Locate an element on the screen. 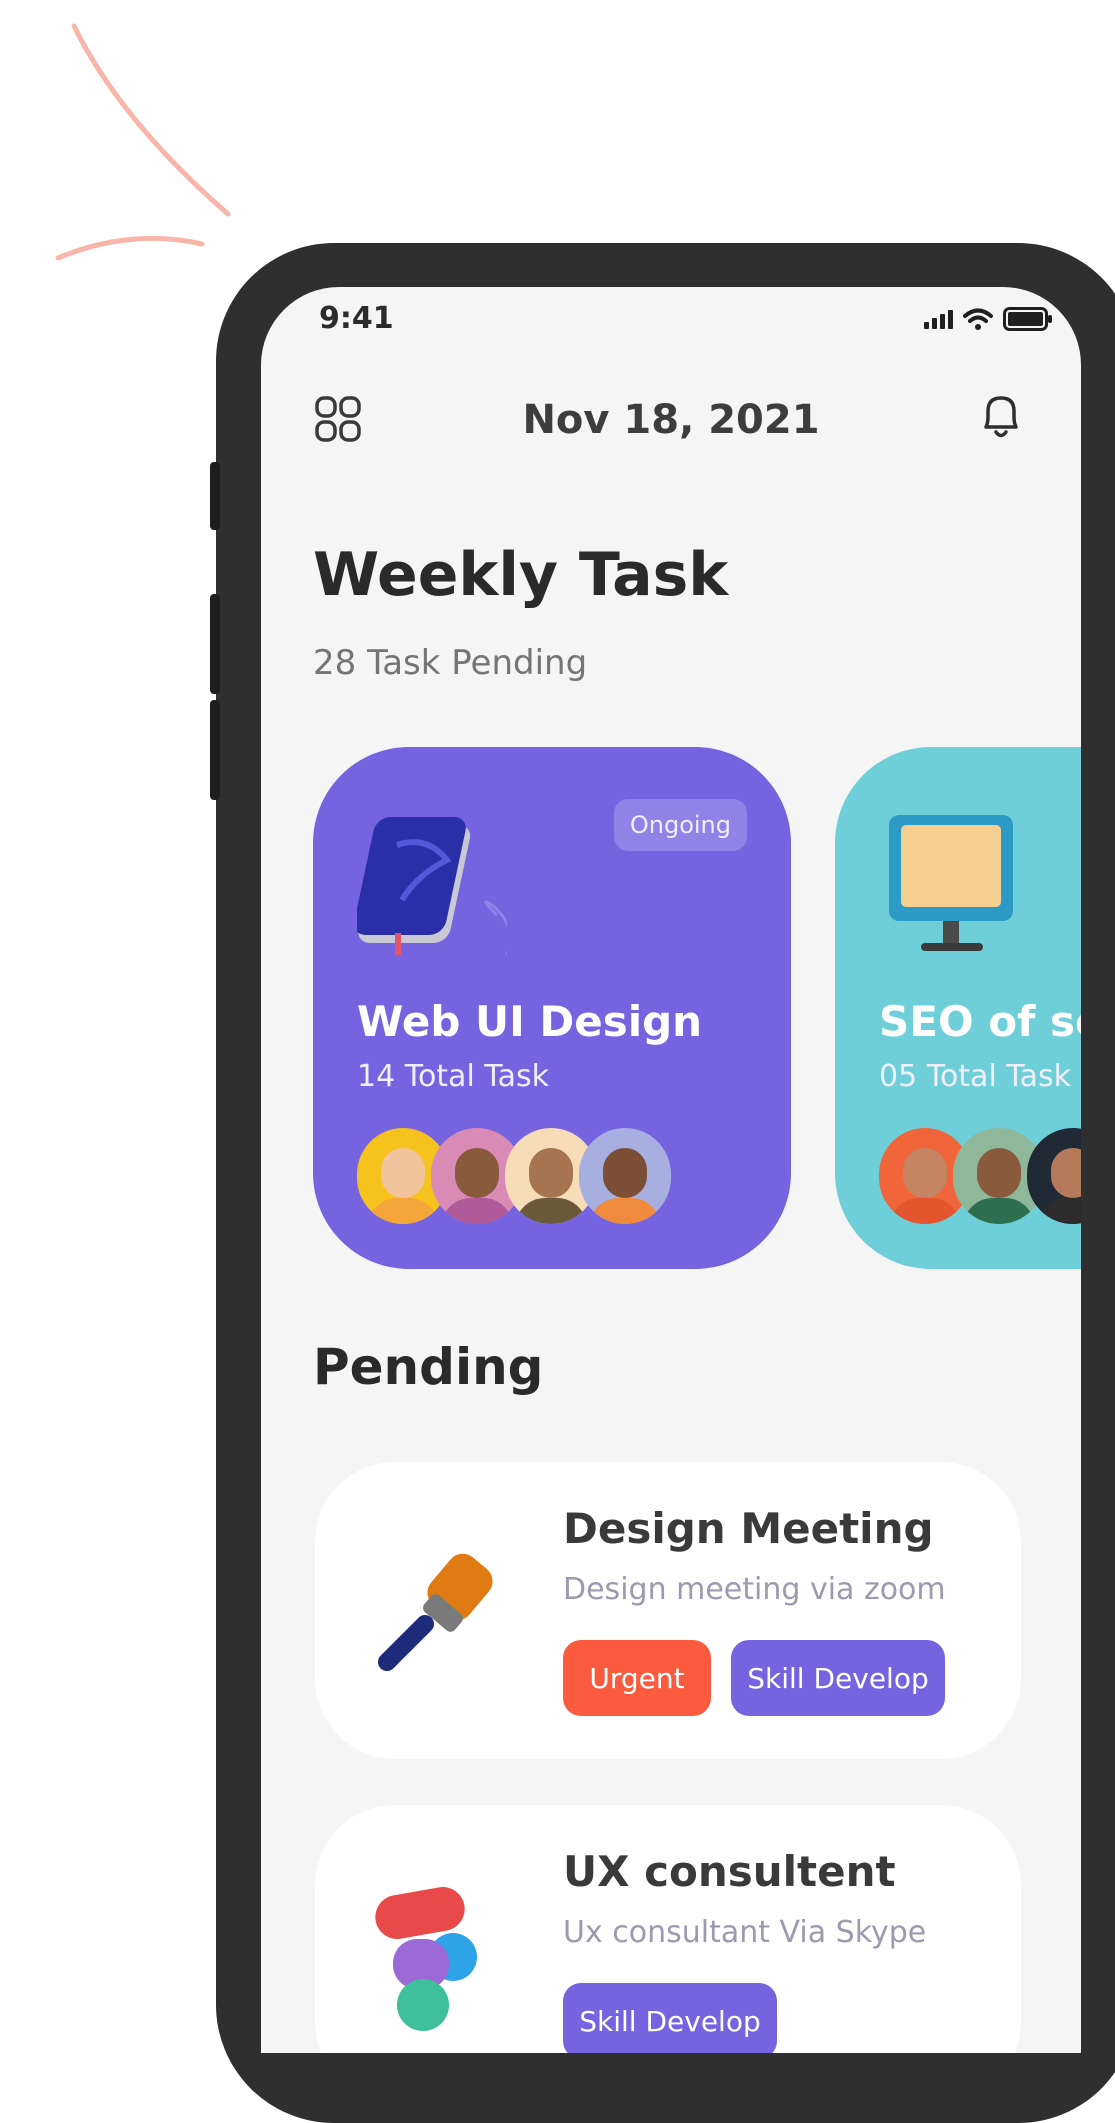 The image size is (1115, 2123). task-tags: Skill Develop is located at coordinates (670, 2018).